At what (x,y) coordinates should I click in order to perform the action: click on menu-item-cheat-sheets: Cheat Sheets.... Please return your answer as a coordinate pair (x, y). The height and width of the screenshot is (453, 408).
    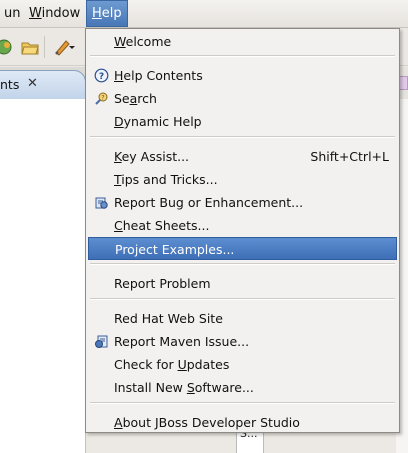
    Looking at the image, I should click on (242, 225).